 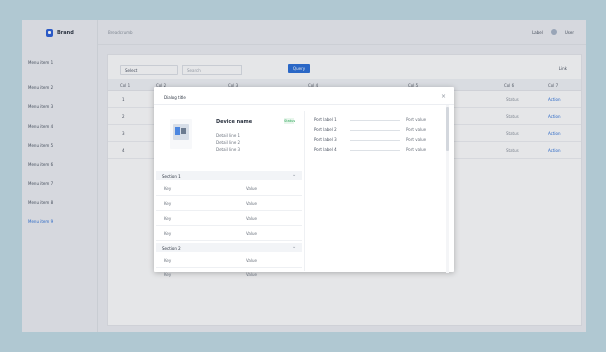 What do you see at coordinates (379, 150) in the screenshot?
I see `port-row: Port label 4 Port value` at bounding box center [379, 150].